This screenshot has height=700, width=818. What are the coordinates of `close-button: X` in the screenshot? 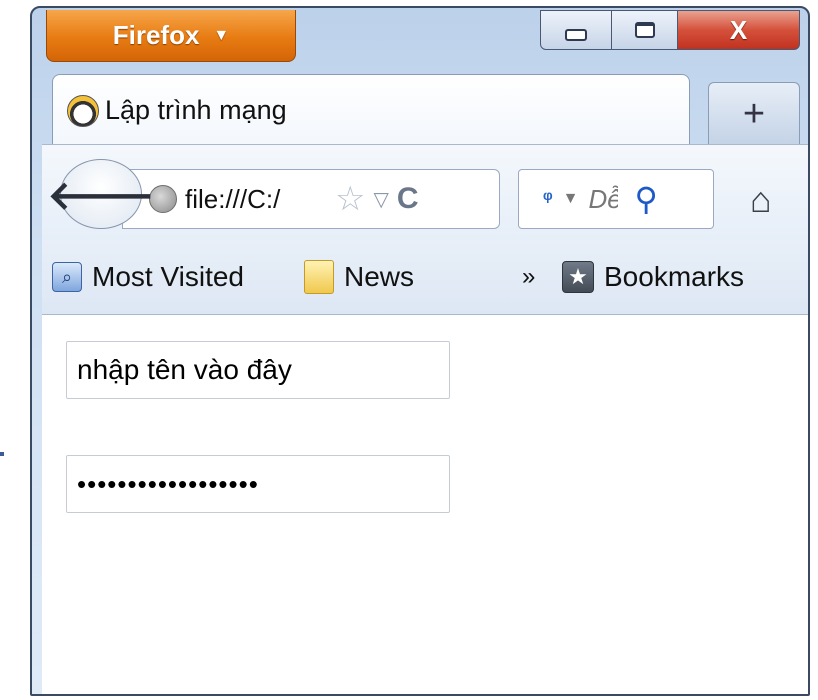 It's located at (739, 30).